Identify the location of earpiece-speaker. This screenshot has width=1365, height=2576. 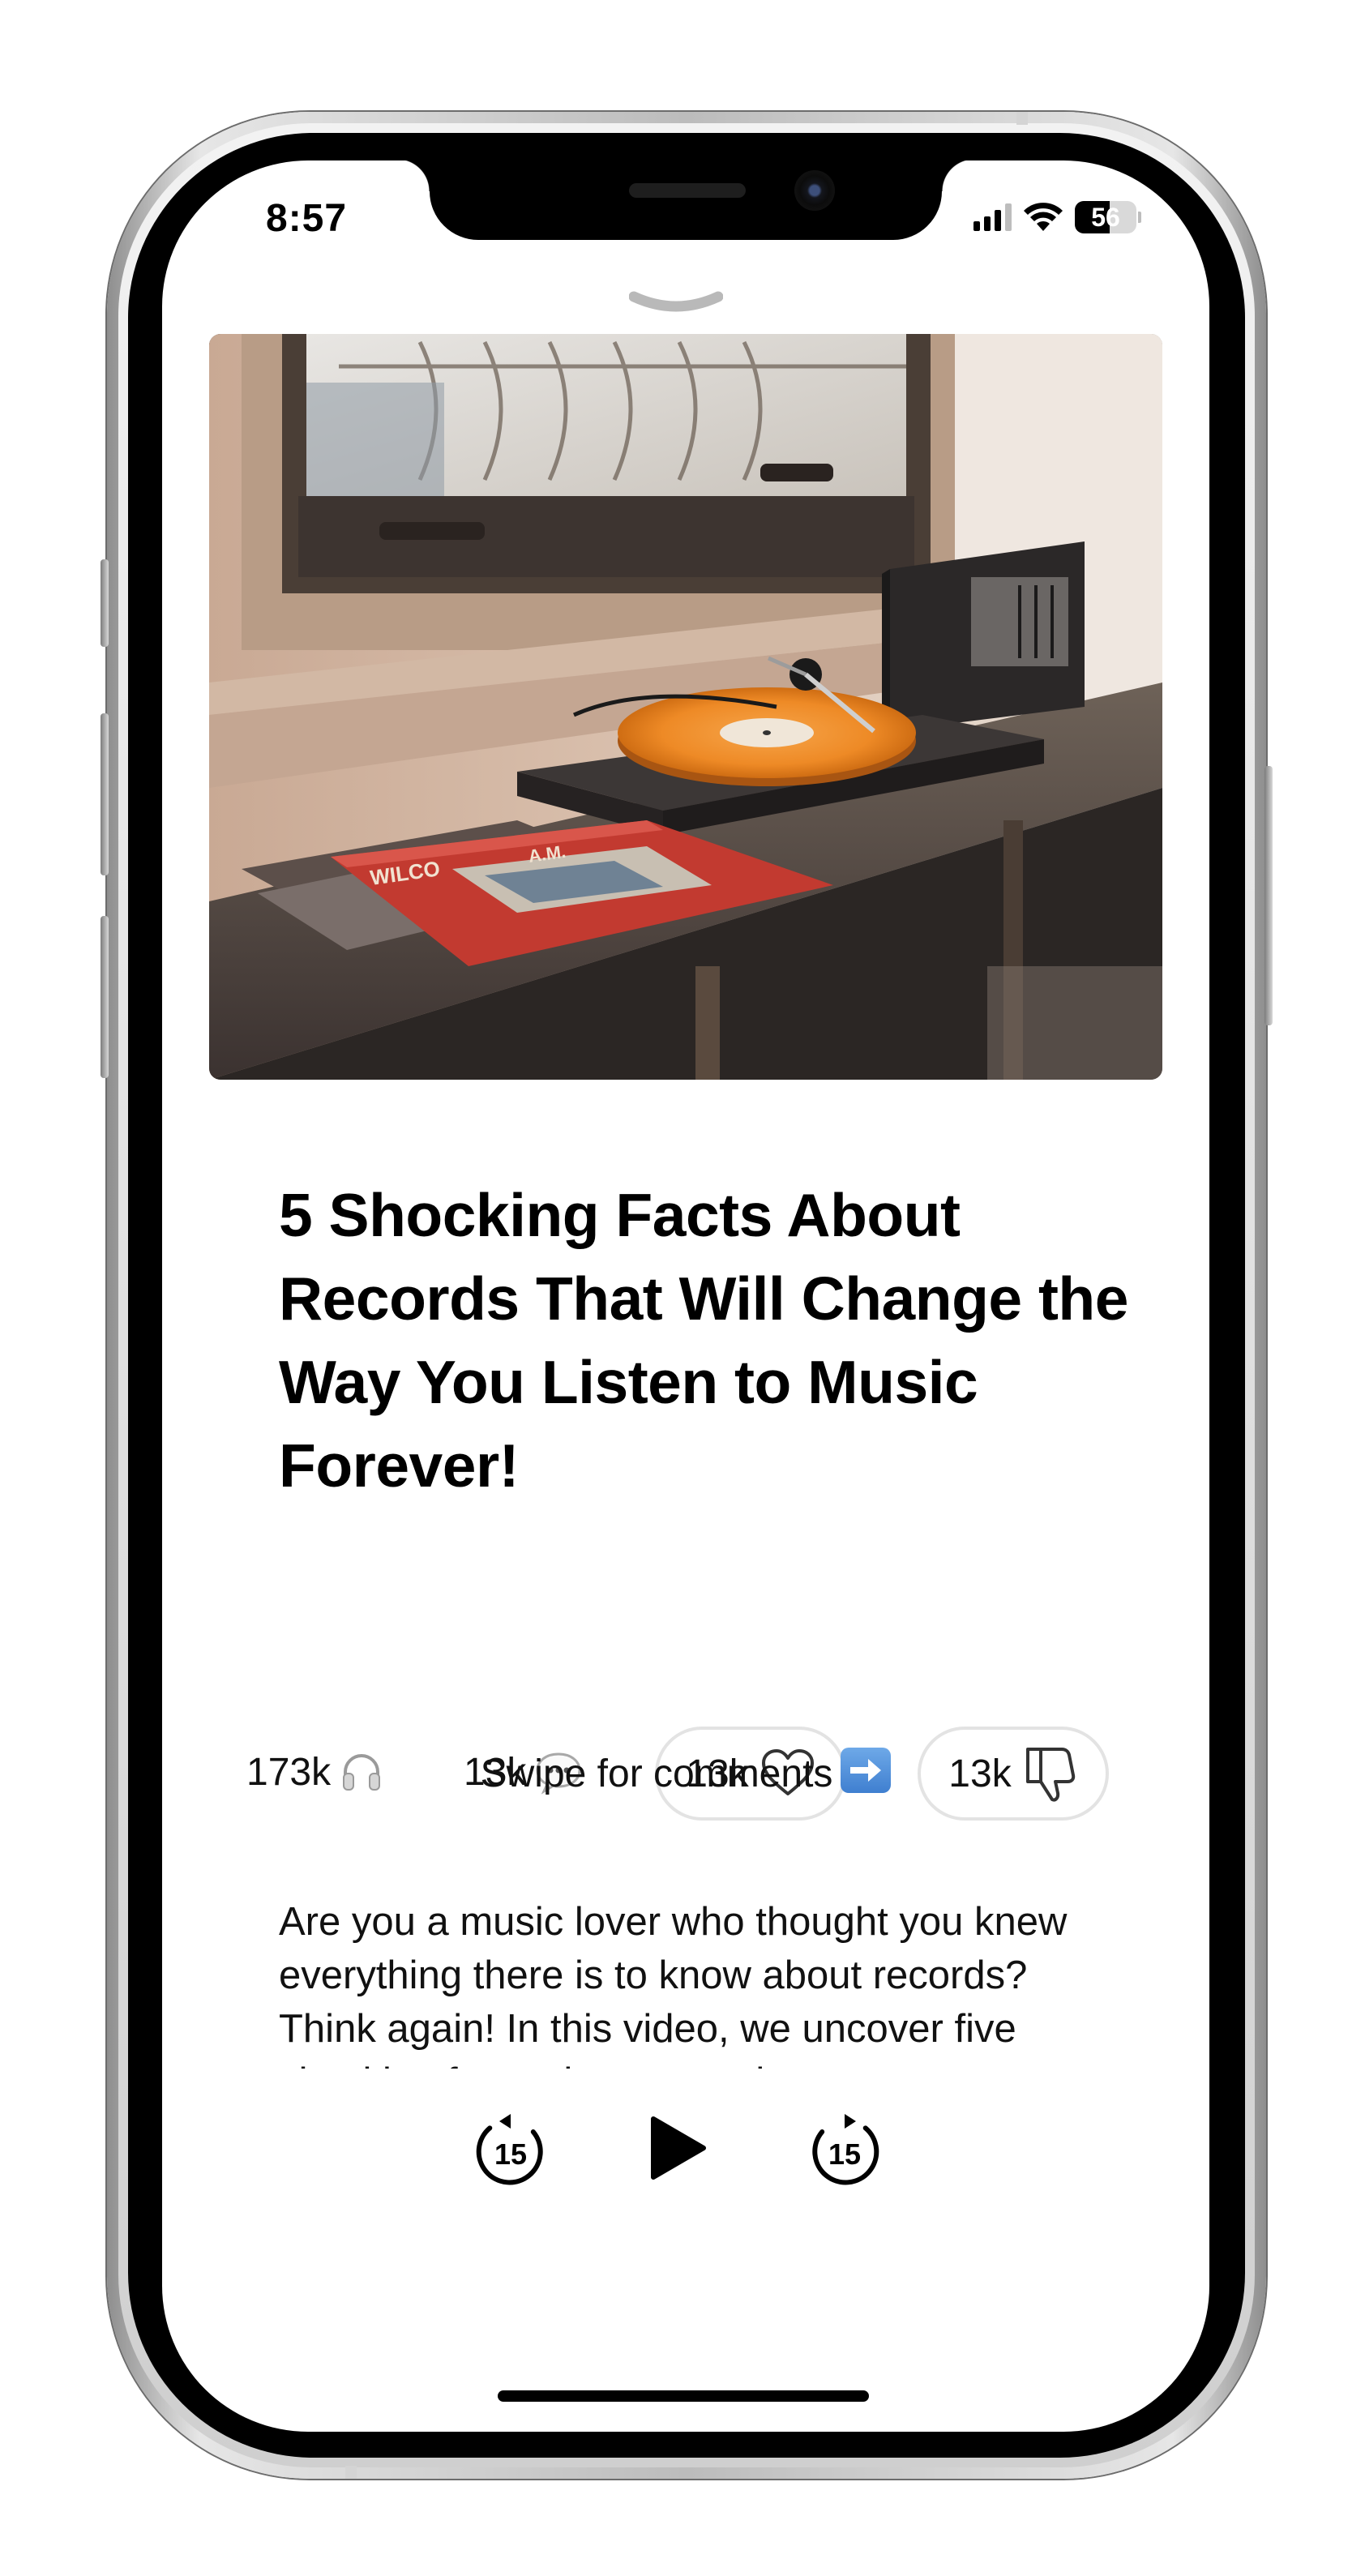
(687, 190).